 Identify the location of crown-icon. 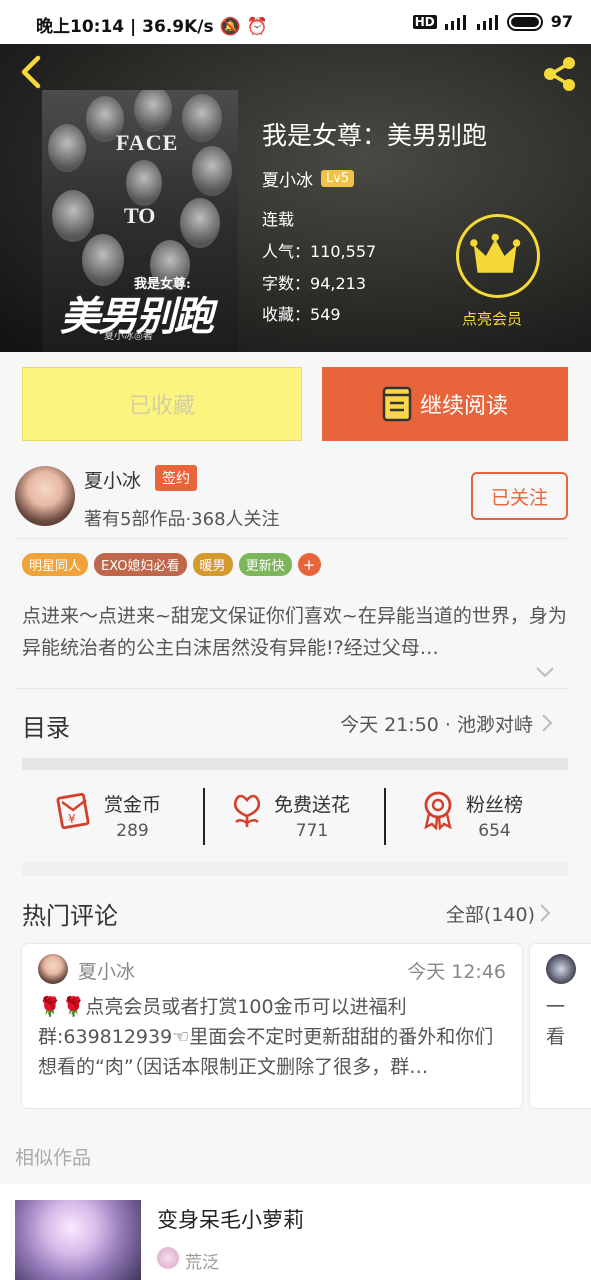
(495, 253).